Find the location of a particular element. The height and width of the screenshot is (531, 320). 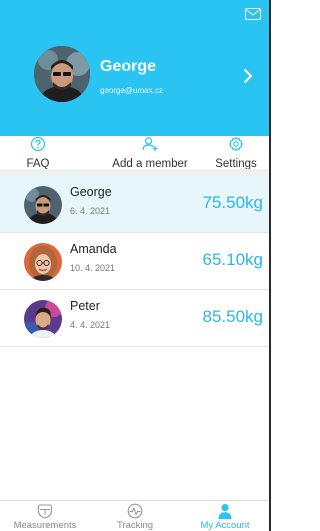

bottom-nav: Measurements Tracking My Account is located at coordinates (134, 515).